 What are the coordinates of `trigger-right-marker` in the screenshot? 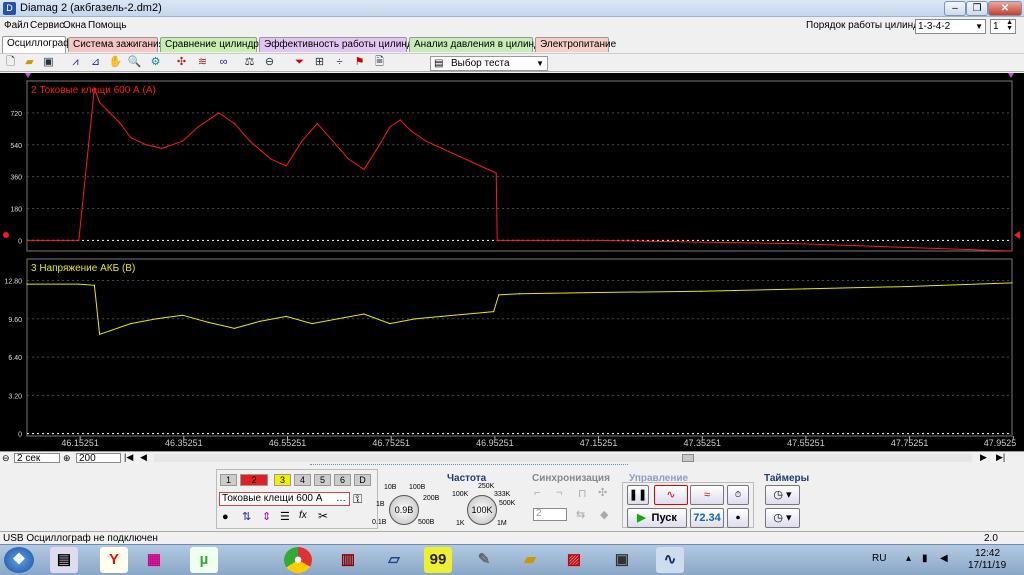 It's located at (1011, 75).